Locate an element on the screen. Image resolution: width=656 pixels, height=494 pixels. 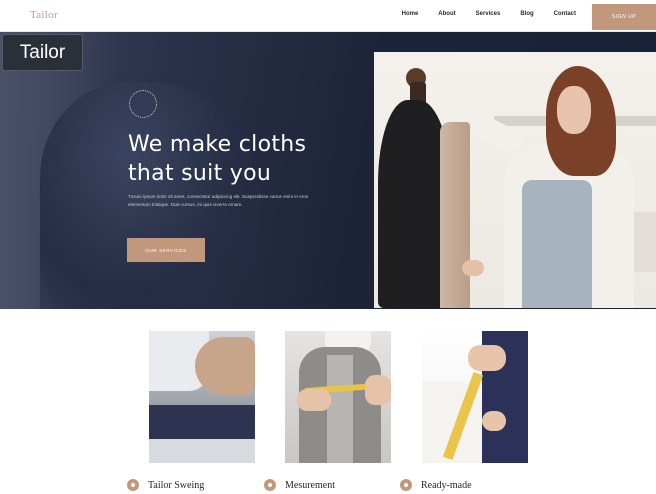
tailor-arm-shape is located at coordinates (225, 366).